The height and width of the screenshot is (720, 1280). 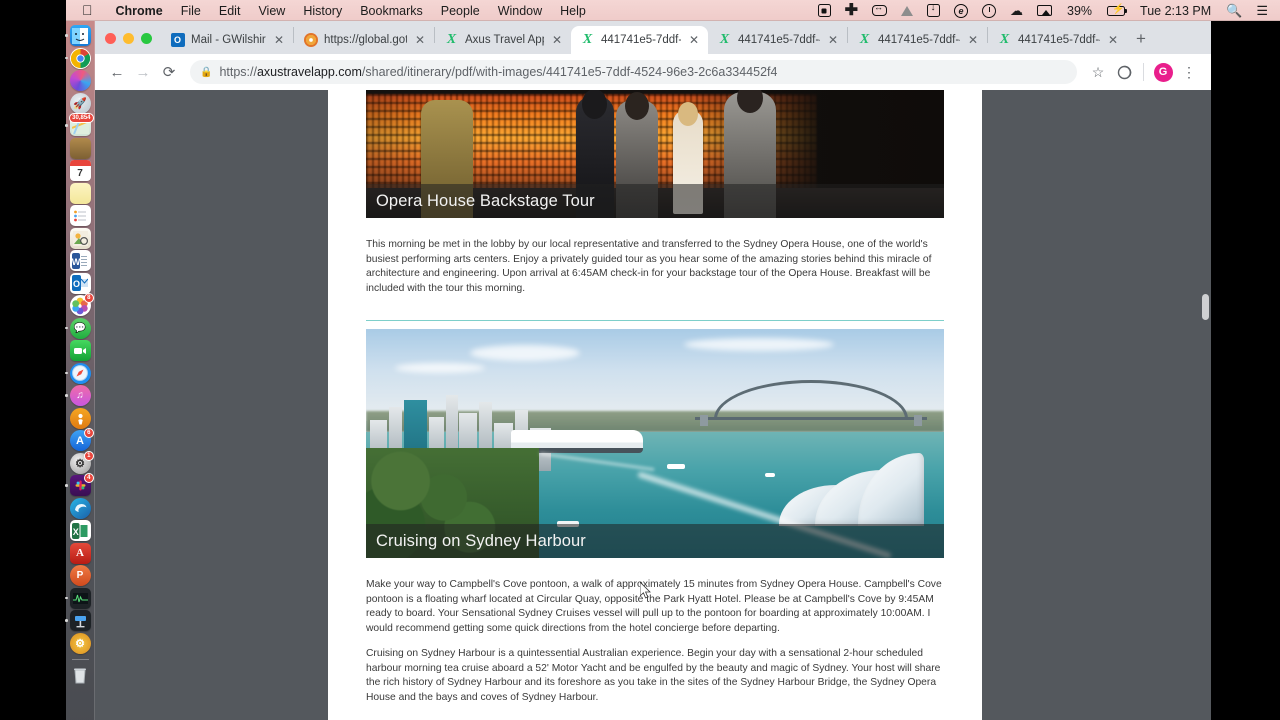 What do you see at coordinates (1262, 11) in the screenshot?
I see `notification-center-icon: ☰` at bounding box center [1262, 11].